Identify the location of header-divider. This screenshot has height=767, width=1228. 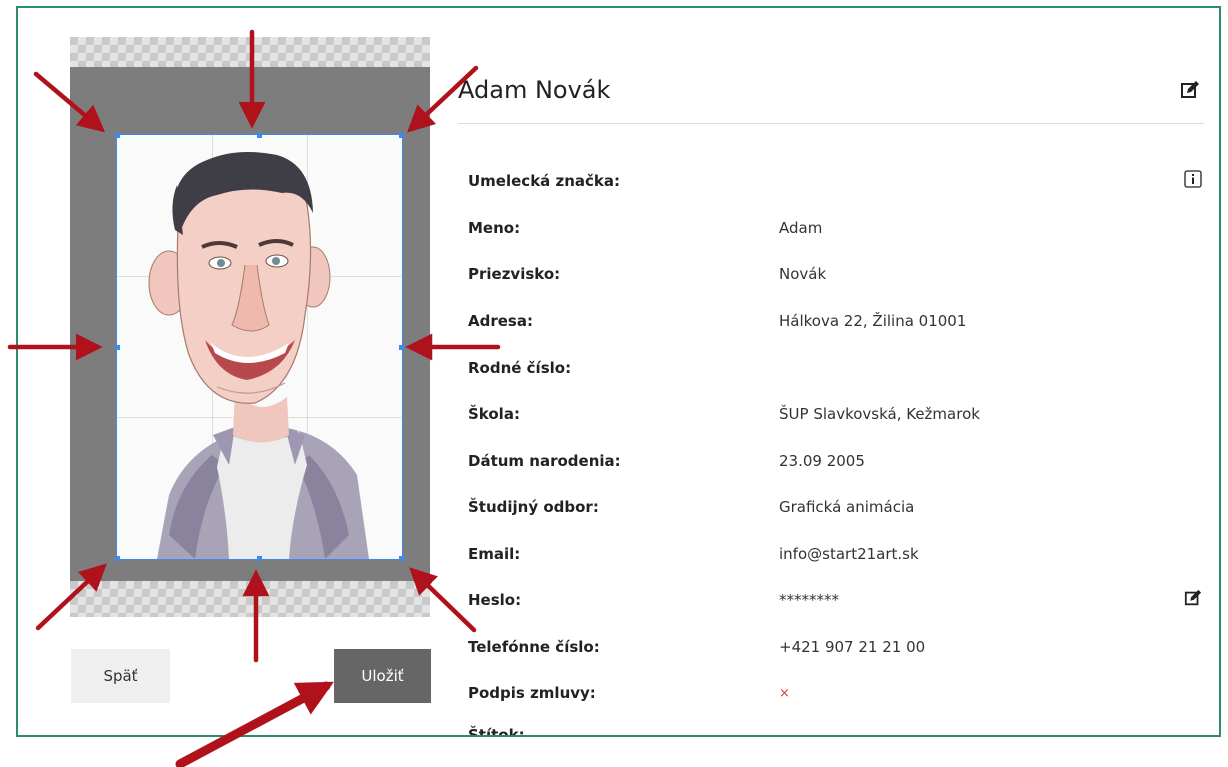
(831, 123).